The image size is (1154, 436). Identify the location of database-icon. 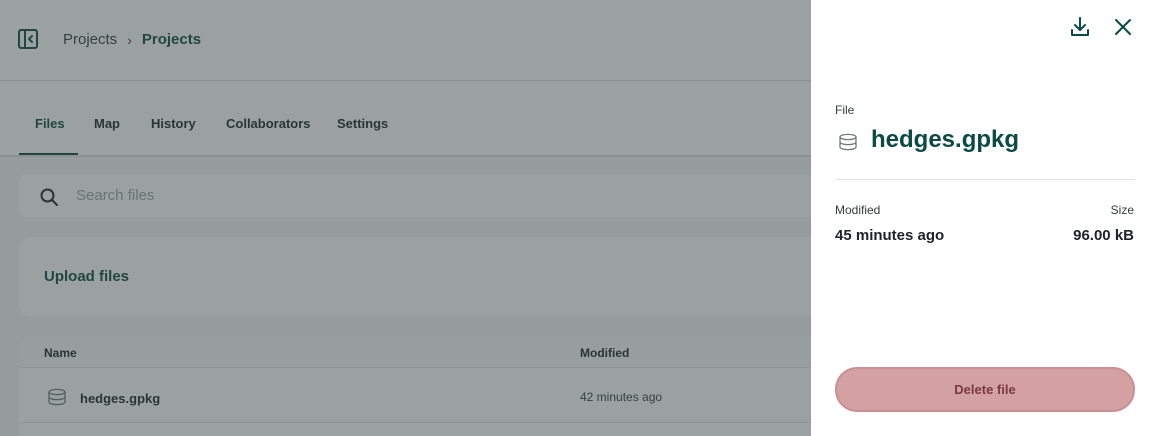
(848, 142).